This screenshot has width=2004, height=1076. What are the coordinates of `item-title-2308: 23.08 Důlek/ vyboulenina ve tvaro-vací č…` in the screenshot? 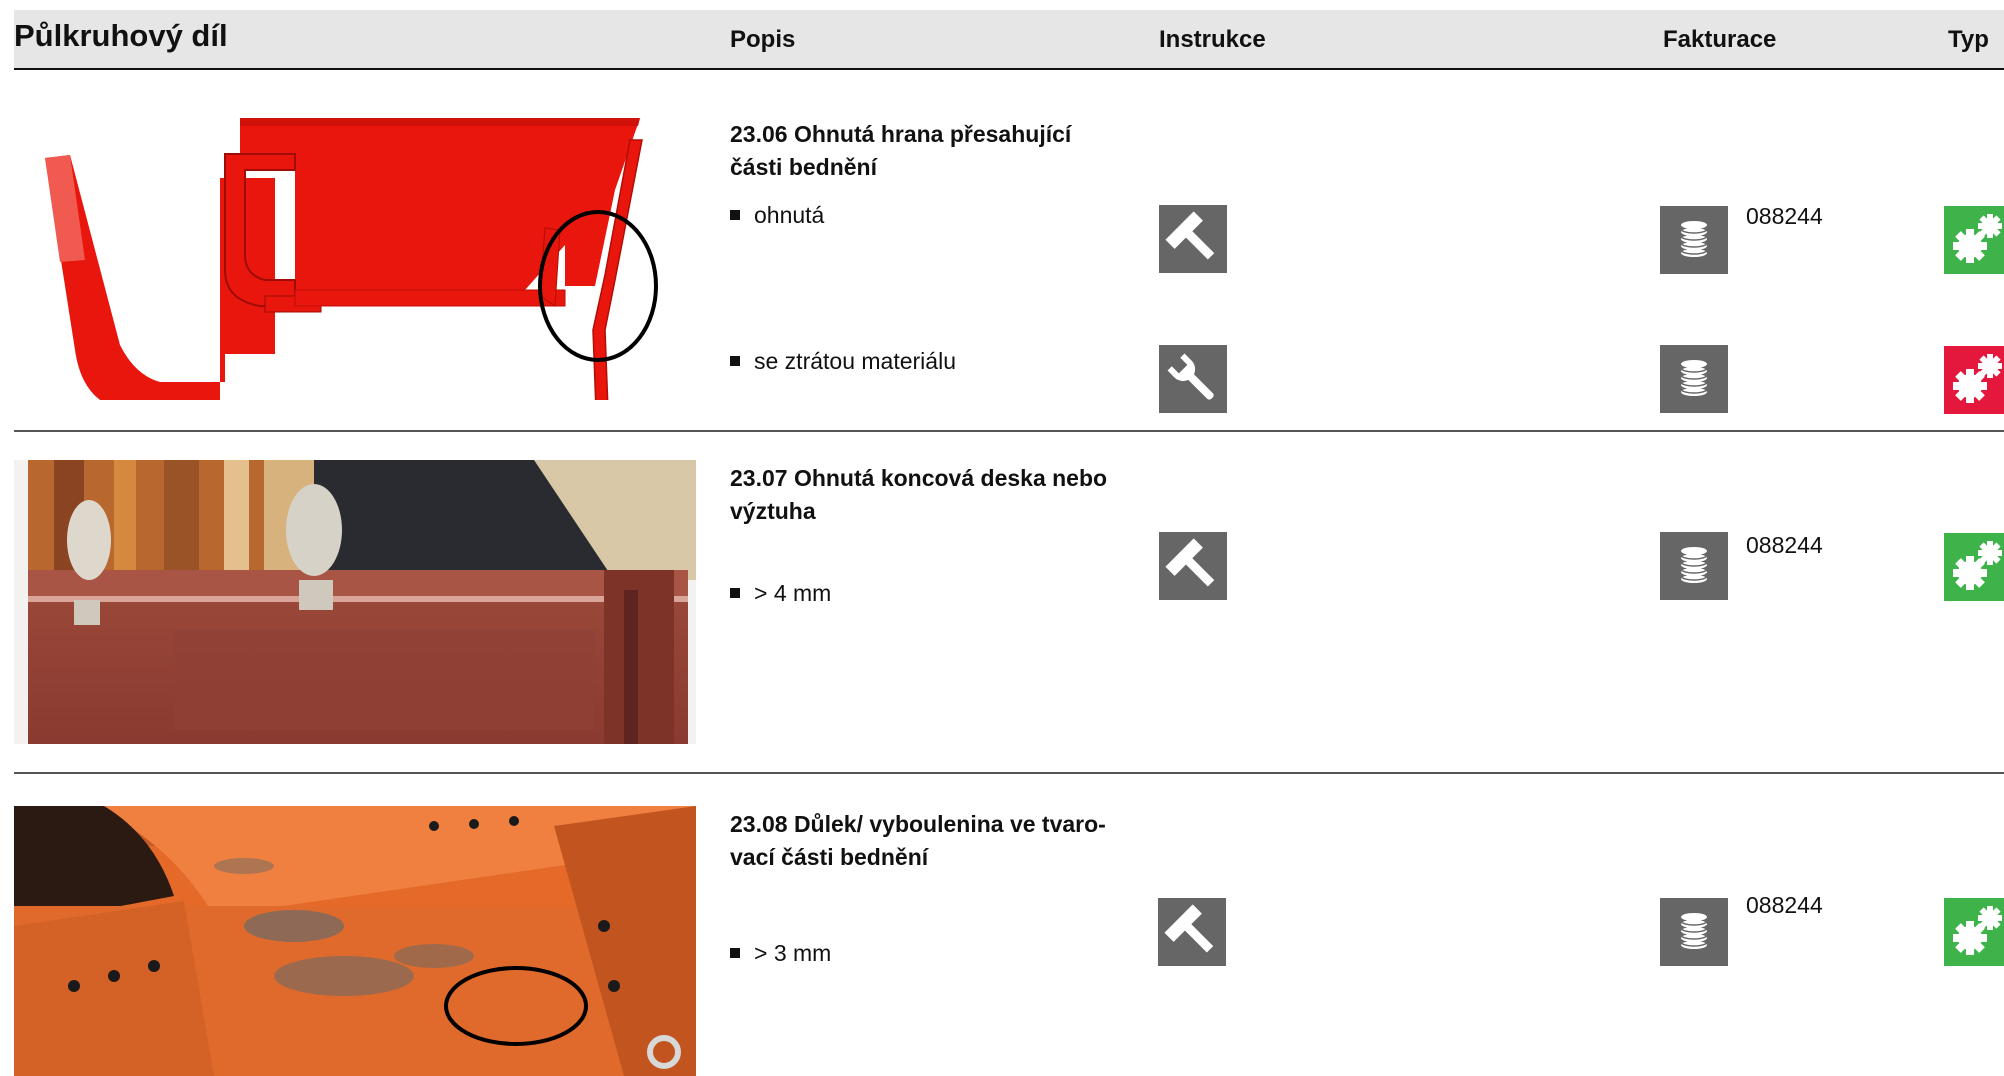 It's located at (918, 840).